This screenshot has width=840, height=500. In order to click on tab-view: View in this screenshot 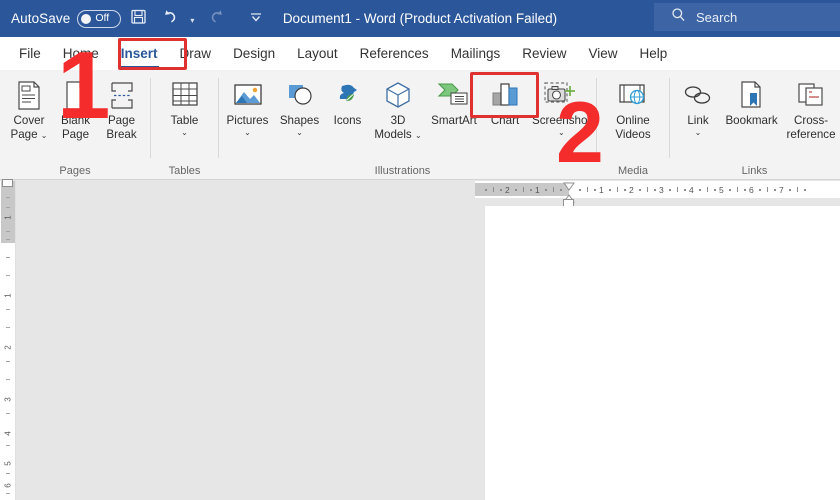, I will do `click(602, 53)`.